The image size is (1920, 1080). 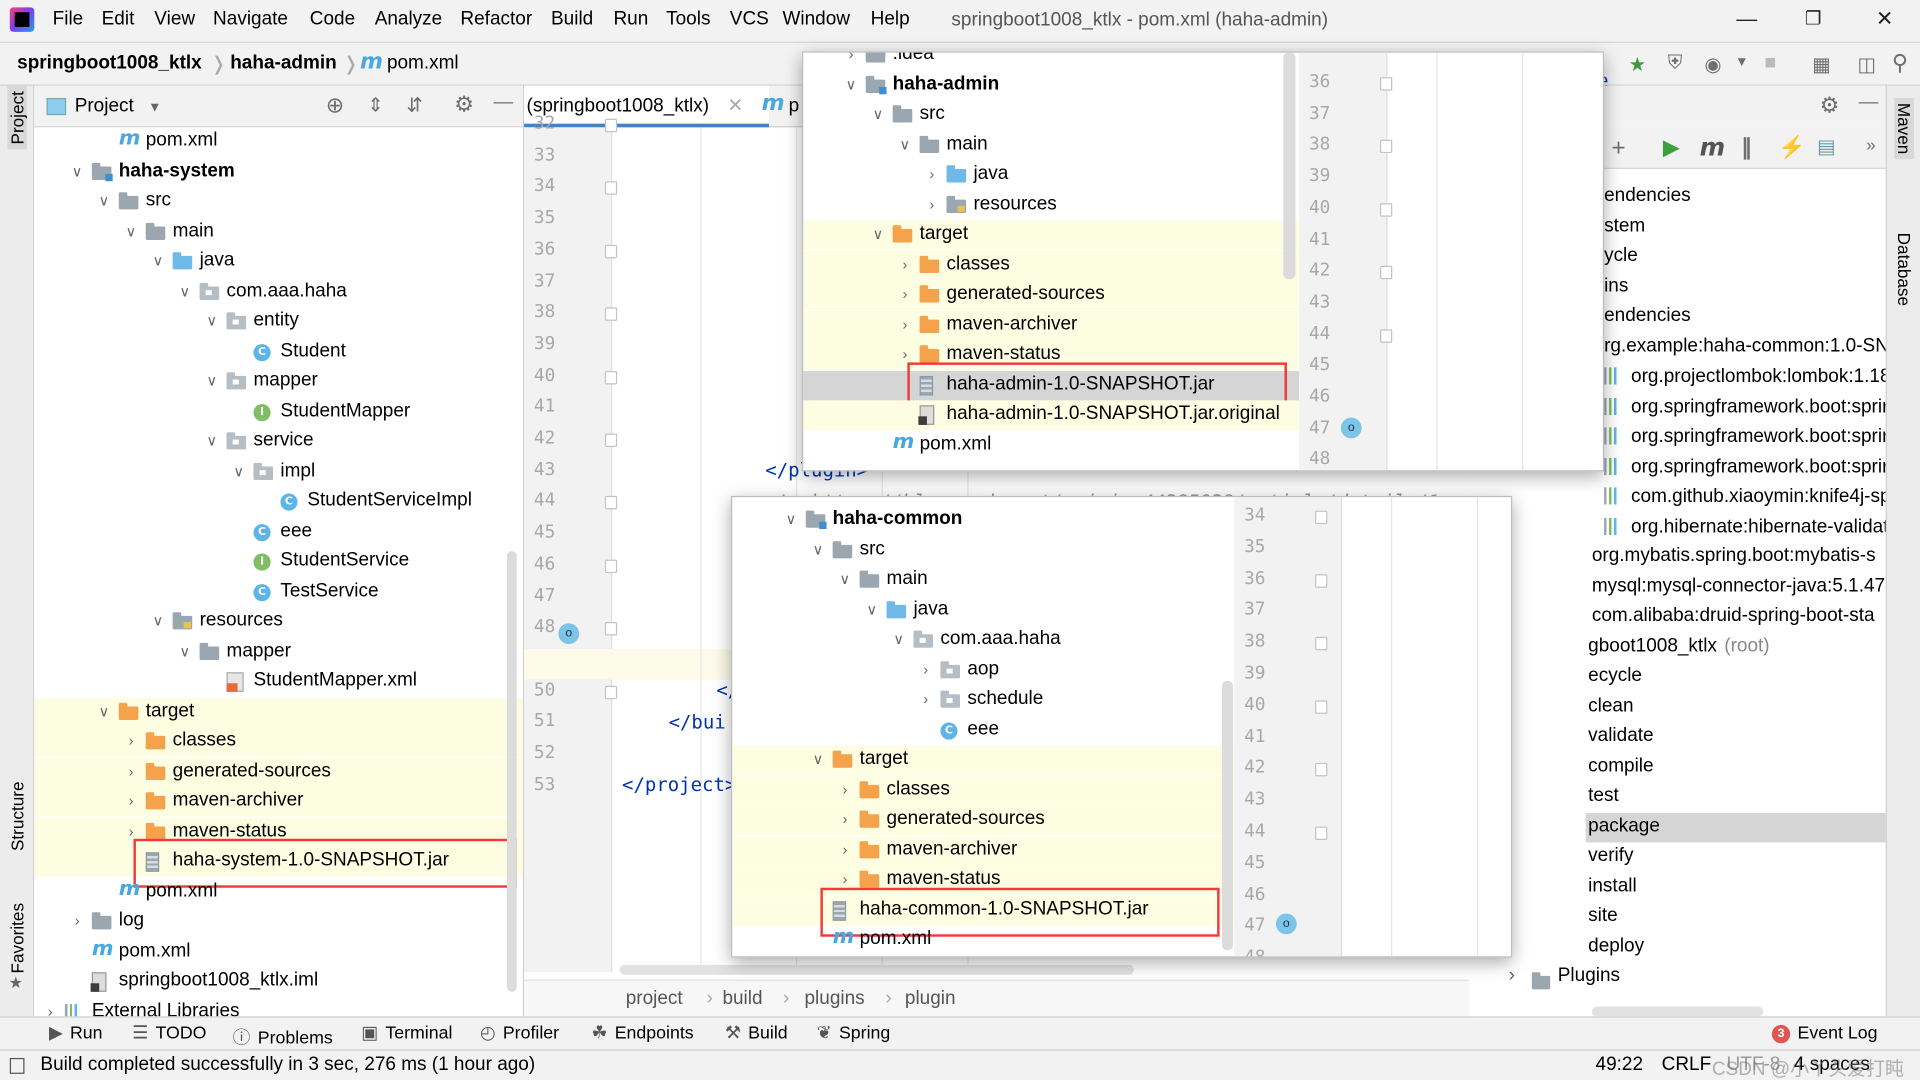 I want to click on database-tool-tab: Database, so click(x=1904, y=269).